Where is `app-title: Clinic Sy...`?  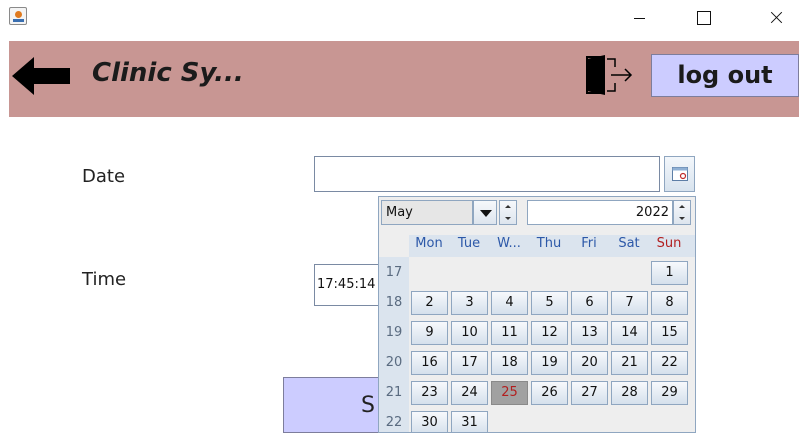 app-title: Clinic Sy... is located at coordinates (168, 73).